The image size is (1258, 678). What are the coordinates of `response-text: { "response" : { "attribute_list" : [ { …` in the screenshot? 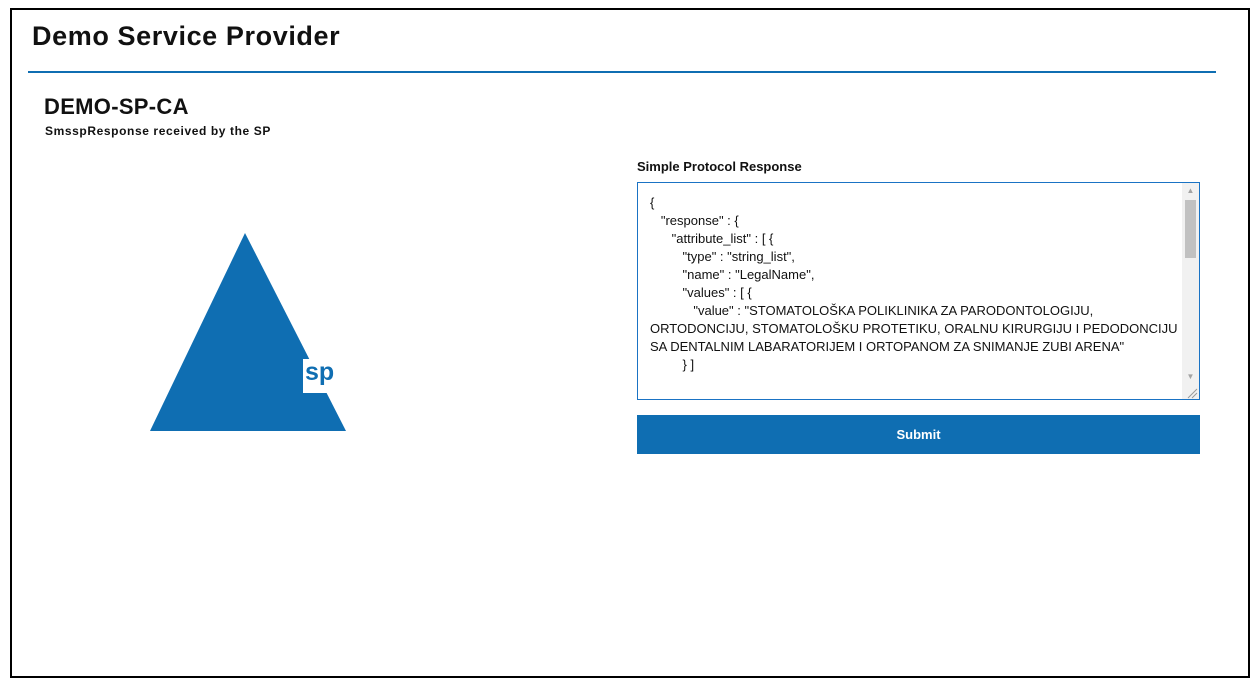 It's located at (915, 284).